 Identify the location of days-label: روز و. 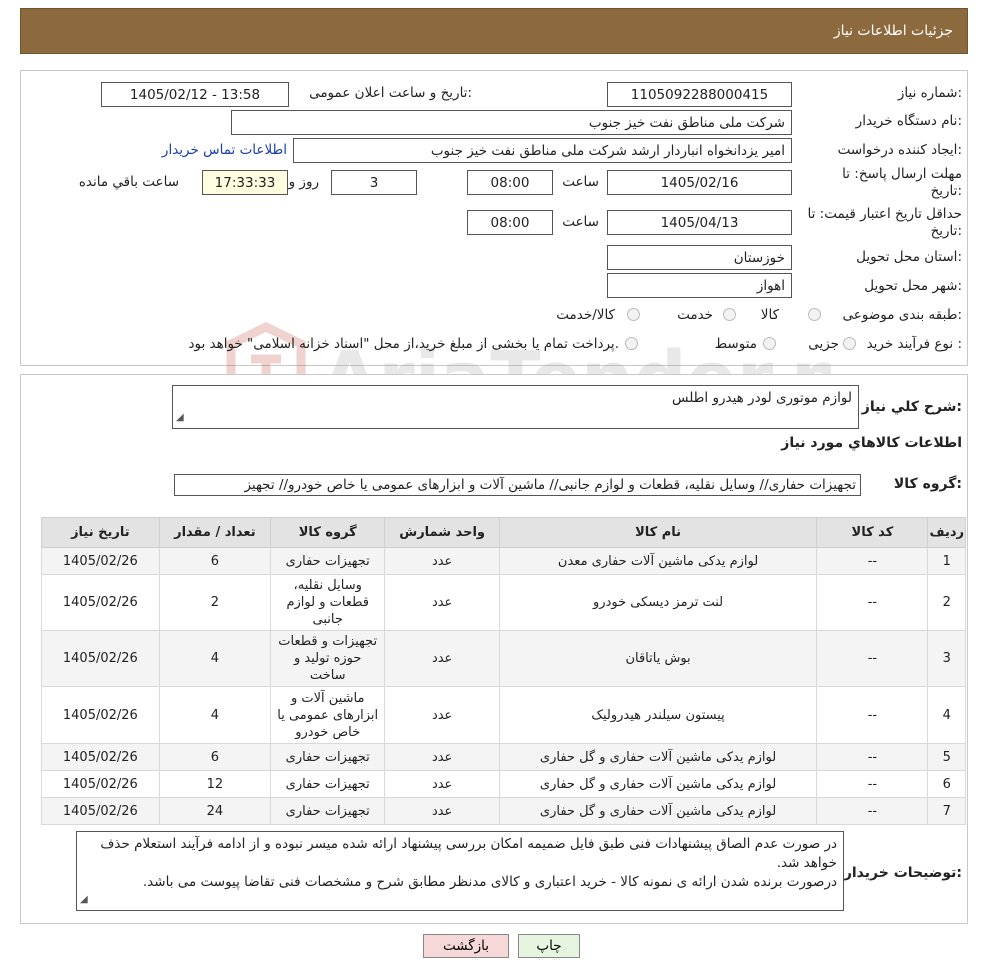
(303, 182).